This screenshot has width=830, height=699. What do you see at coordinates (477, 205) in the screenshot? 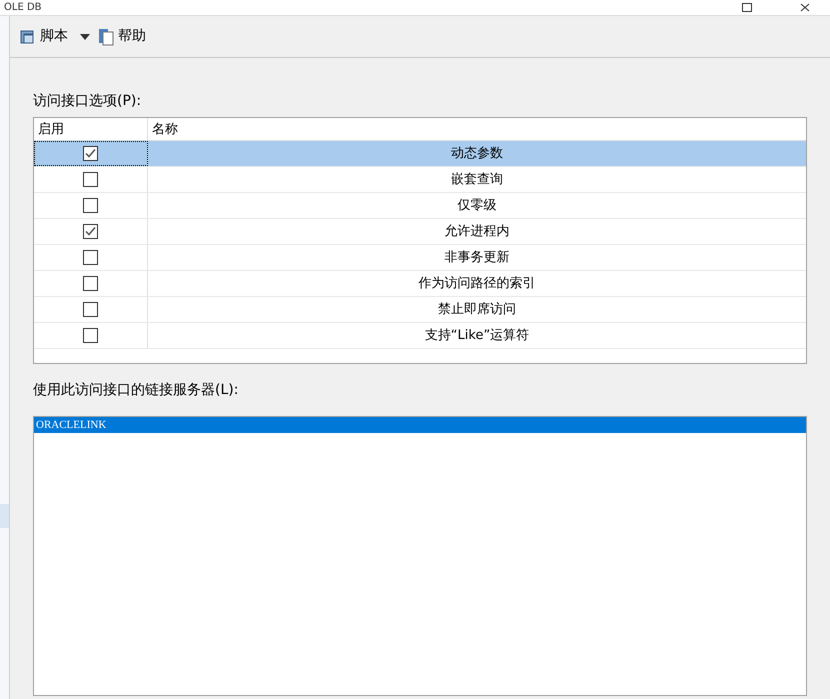
I see `option-name: 仅零级` at bounding box center [477, 205].